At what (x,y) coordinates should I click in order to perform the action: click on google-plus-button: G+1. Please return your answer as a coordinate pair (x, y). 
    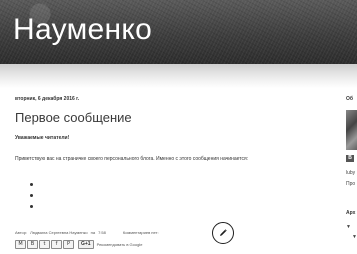
    Looking at the image, I should click on (86, 244).